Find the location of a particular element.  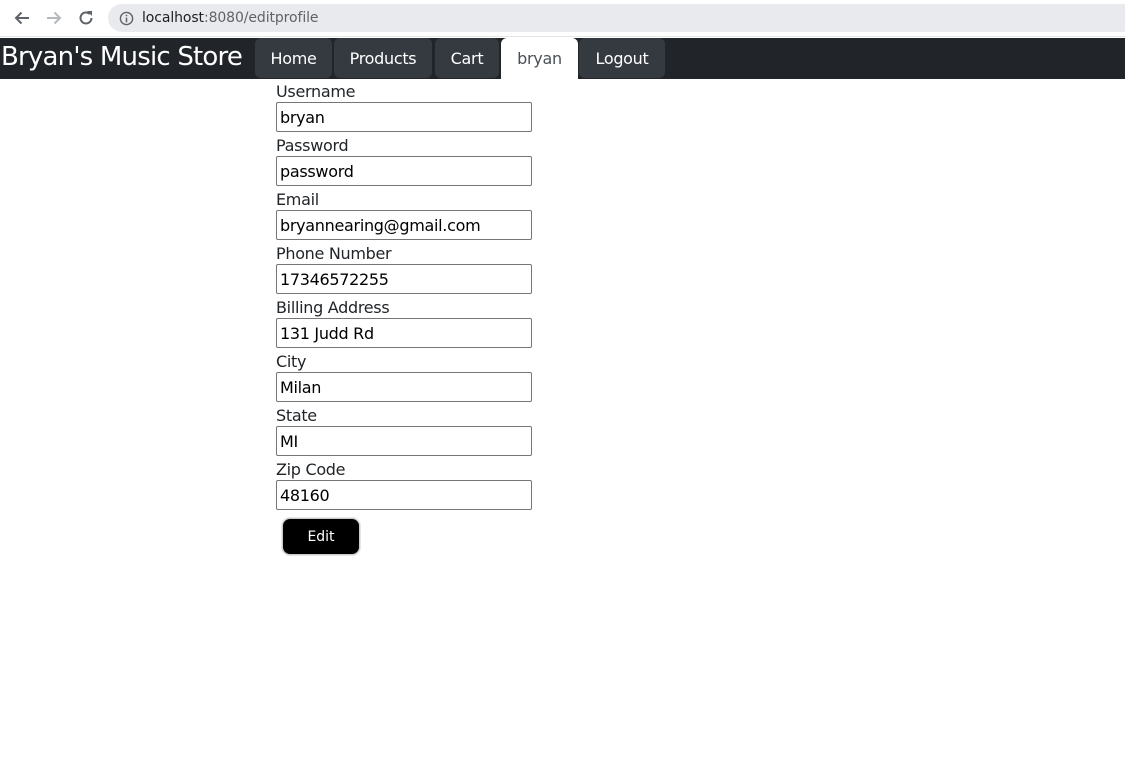

password-label: Password is located at coordinates (312, 145).